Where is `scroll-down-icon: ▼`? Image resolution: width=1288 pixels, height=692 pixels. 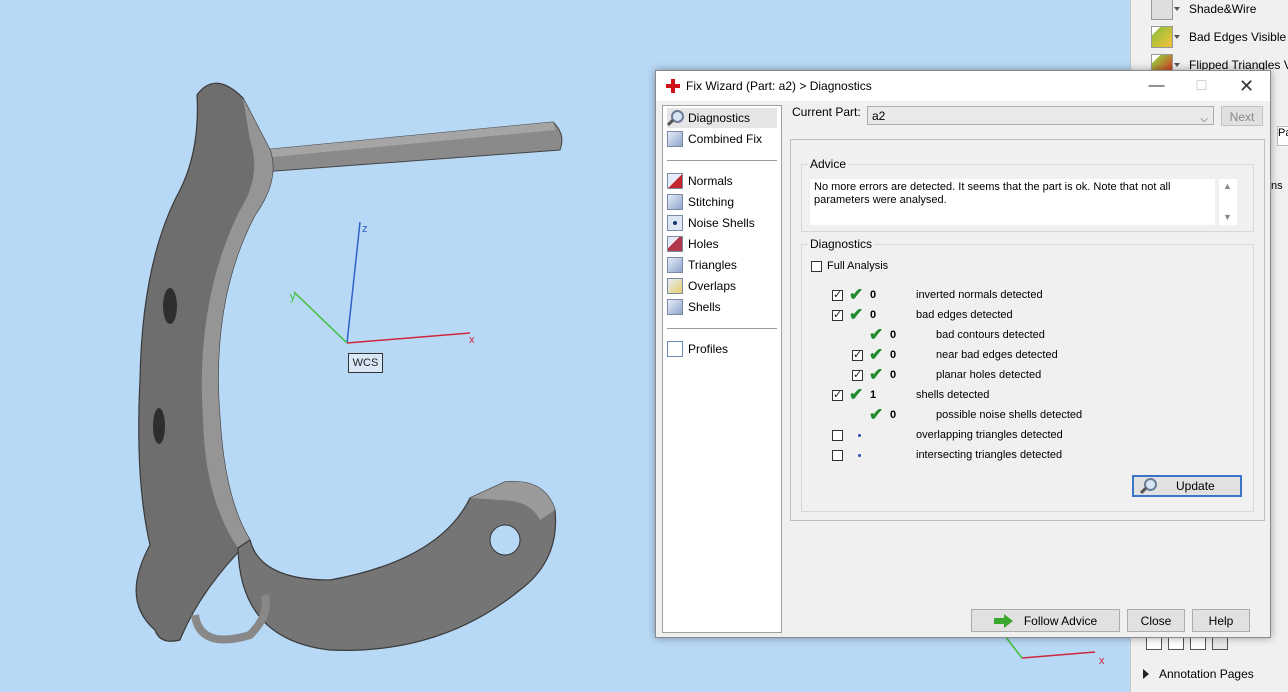 scroll-down-icon: ▼ is located at coordinates (1227, 217).